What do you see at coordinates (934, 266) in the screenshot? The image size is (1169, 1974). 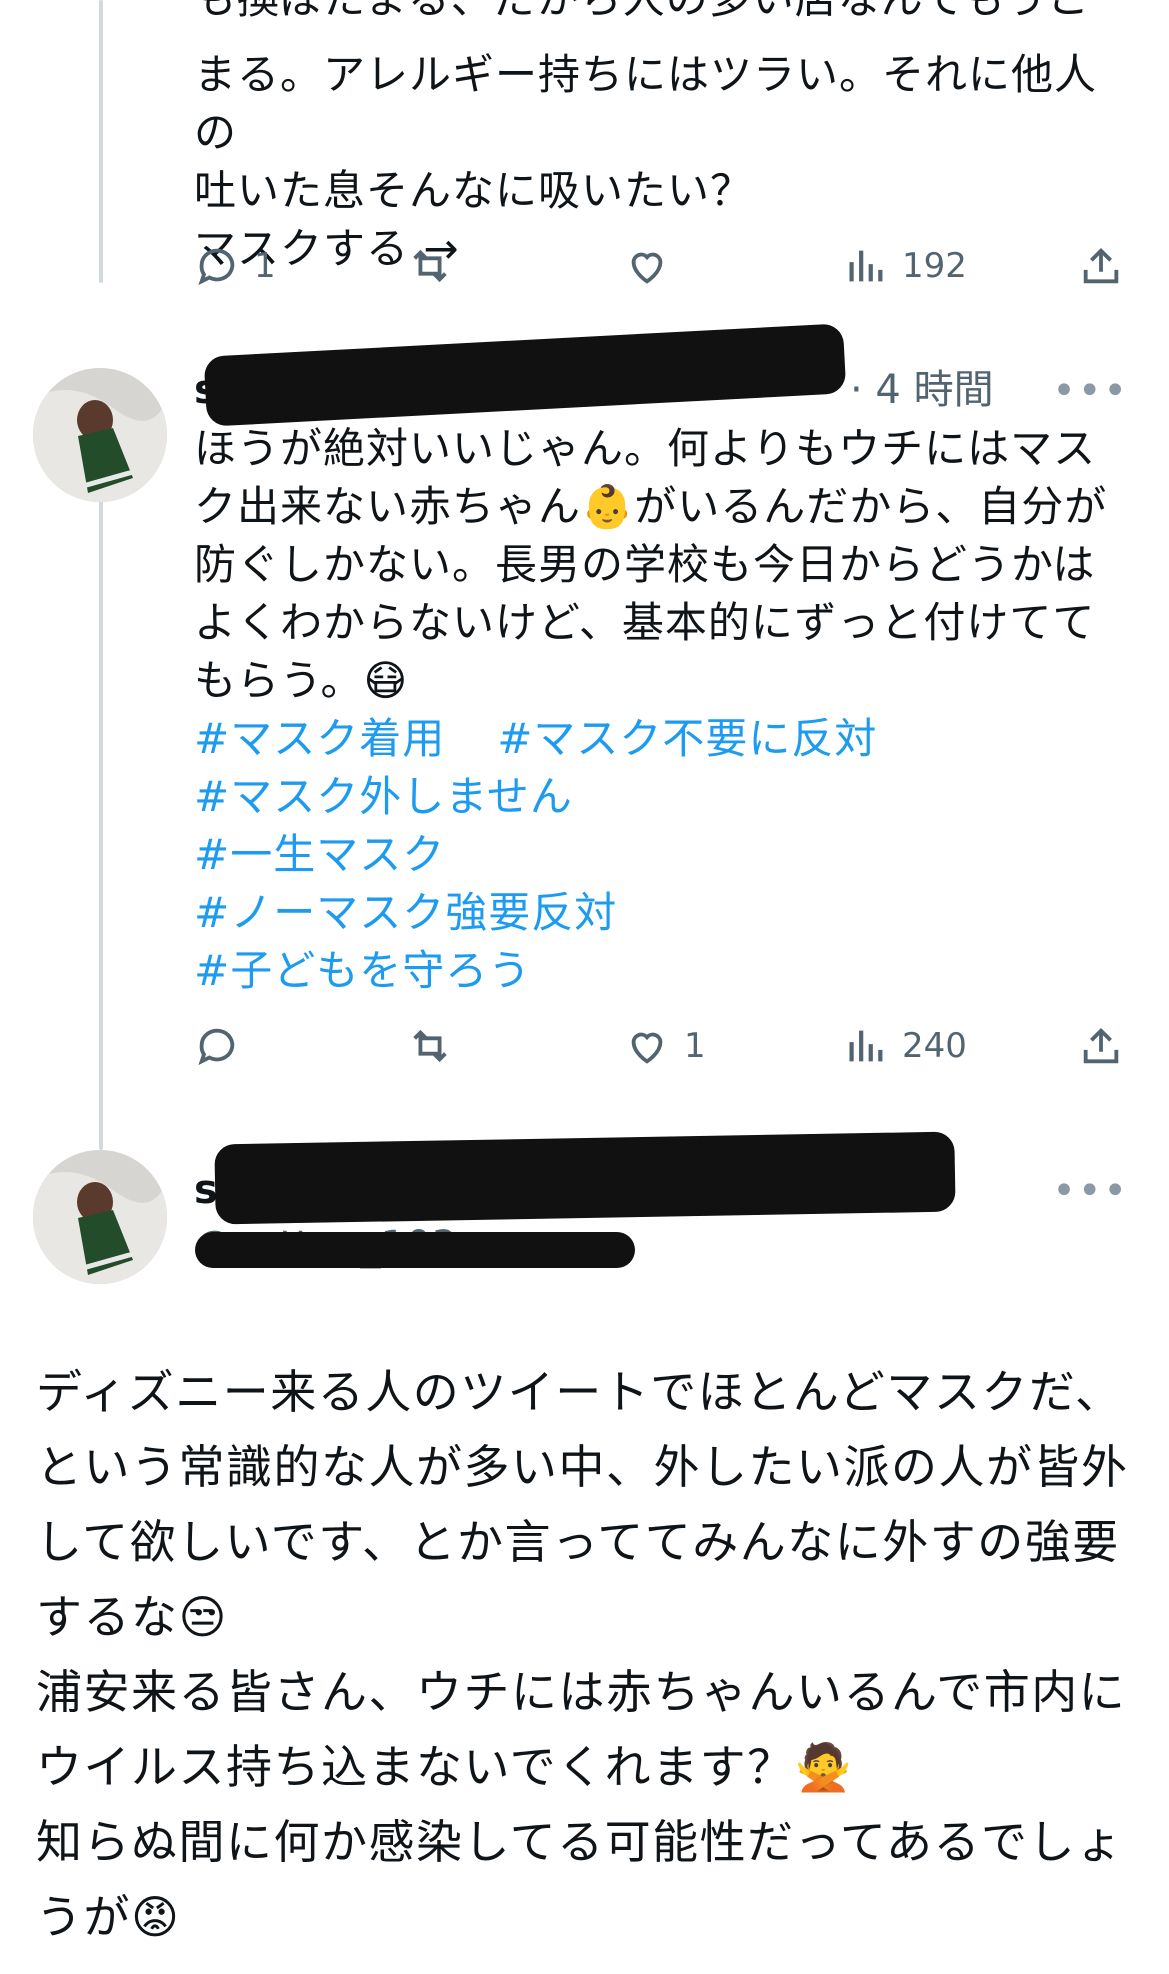 I see `views-count: 192` at bounding box center [934, 266].